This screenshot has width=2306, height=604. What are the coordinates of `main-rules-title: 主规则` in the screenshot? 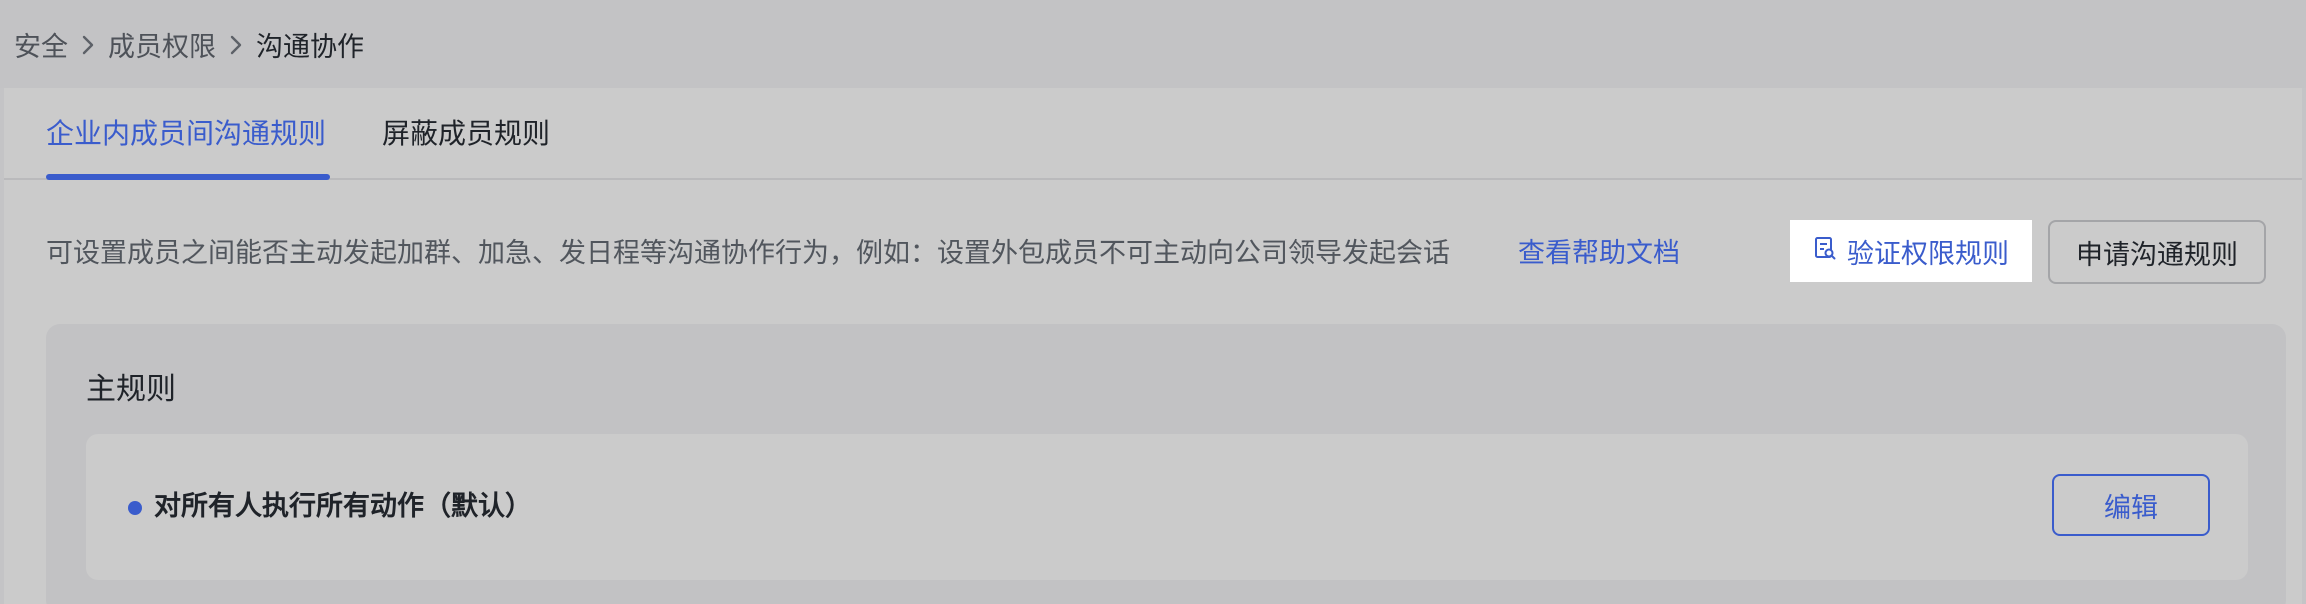 It's located at (131, 389).